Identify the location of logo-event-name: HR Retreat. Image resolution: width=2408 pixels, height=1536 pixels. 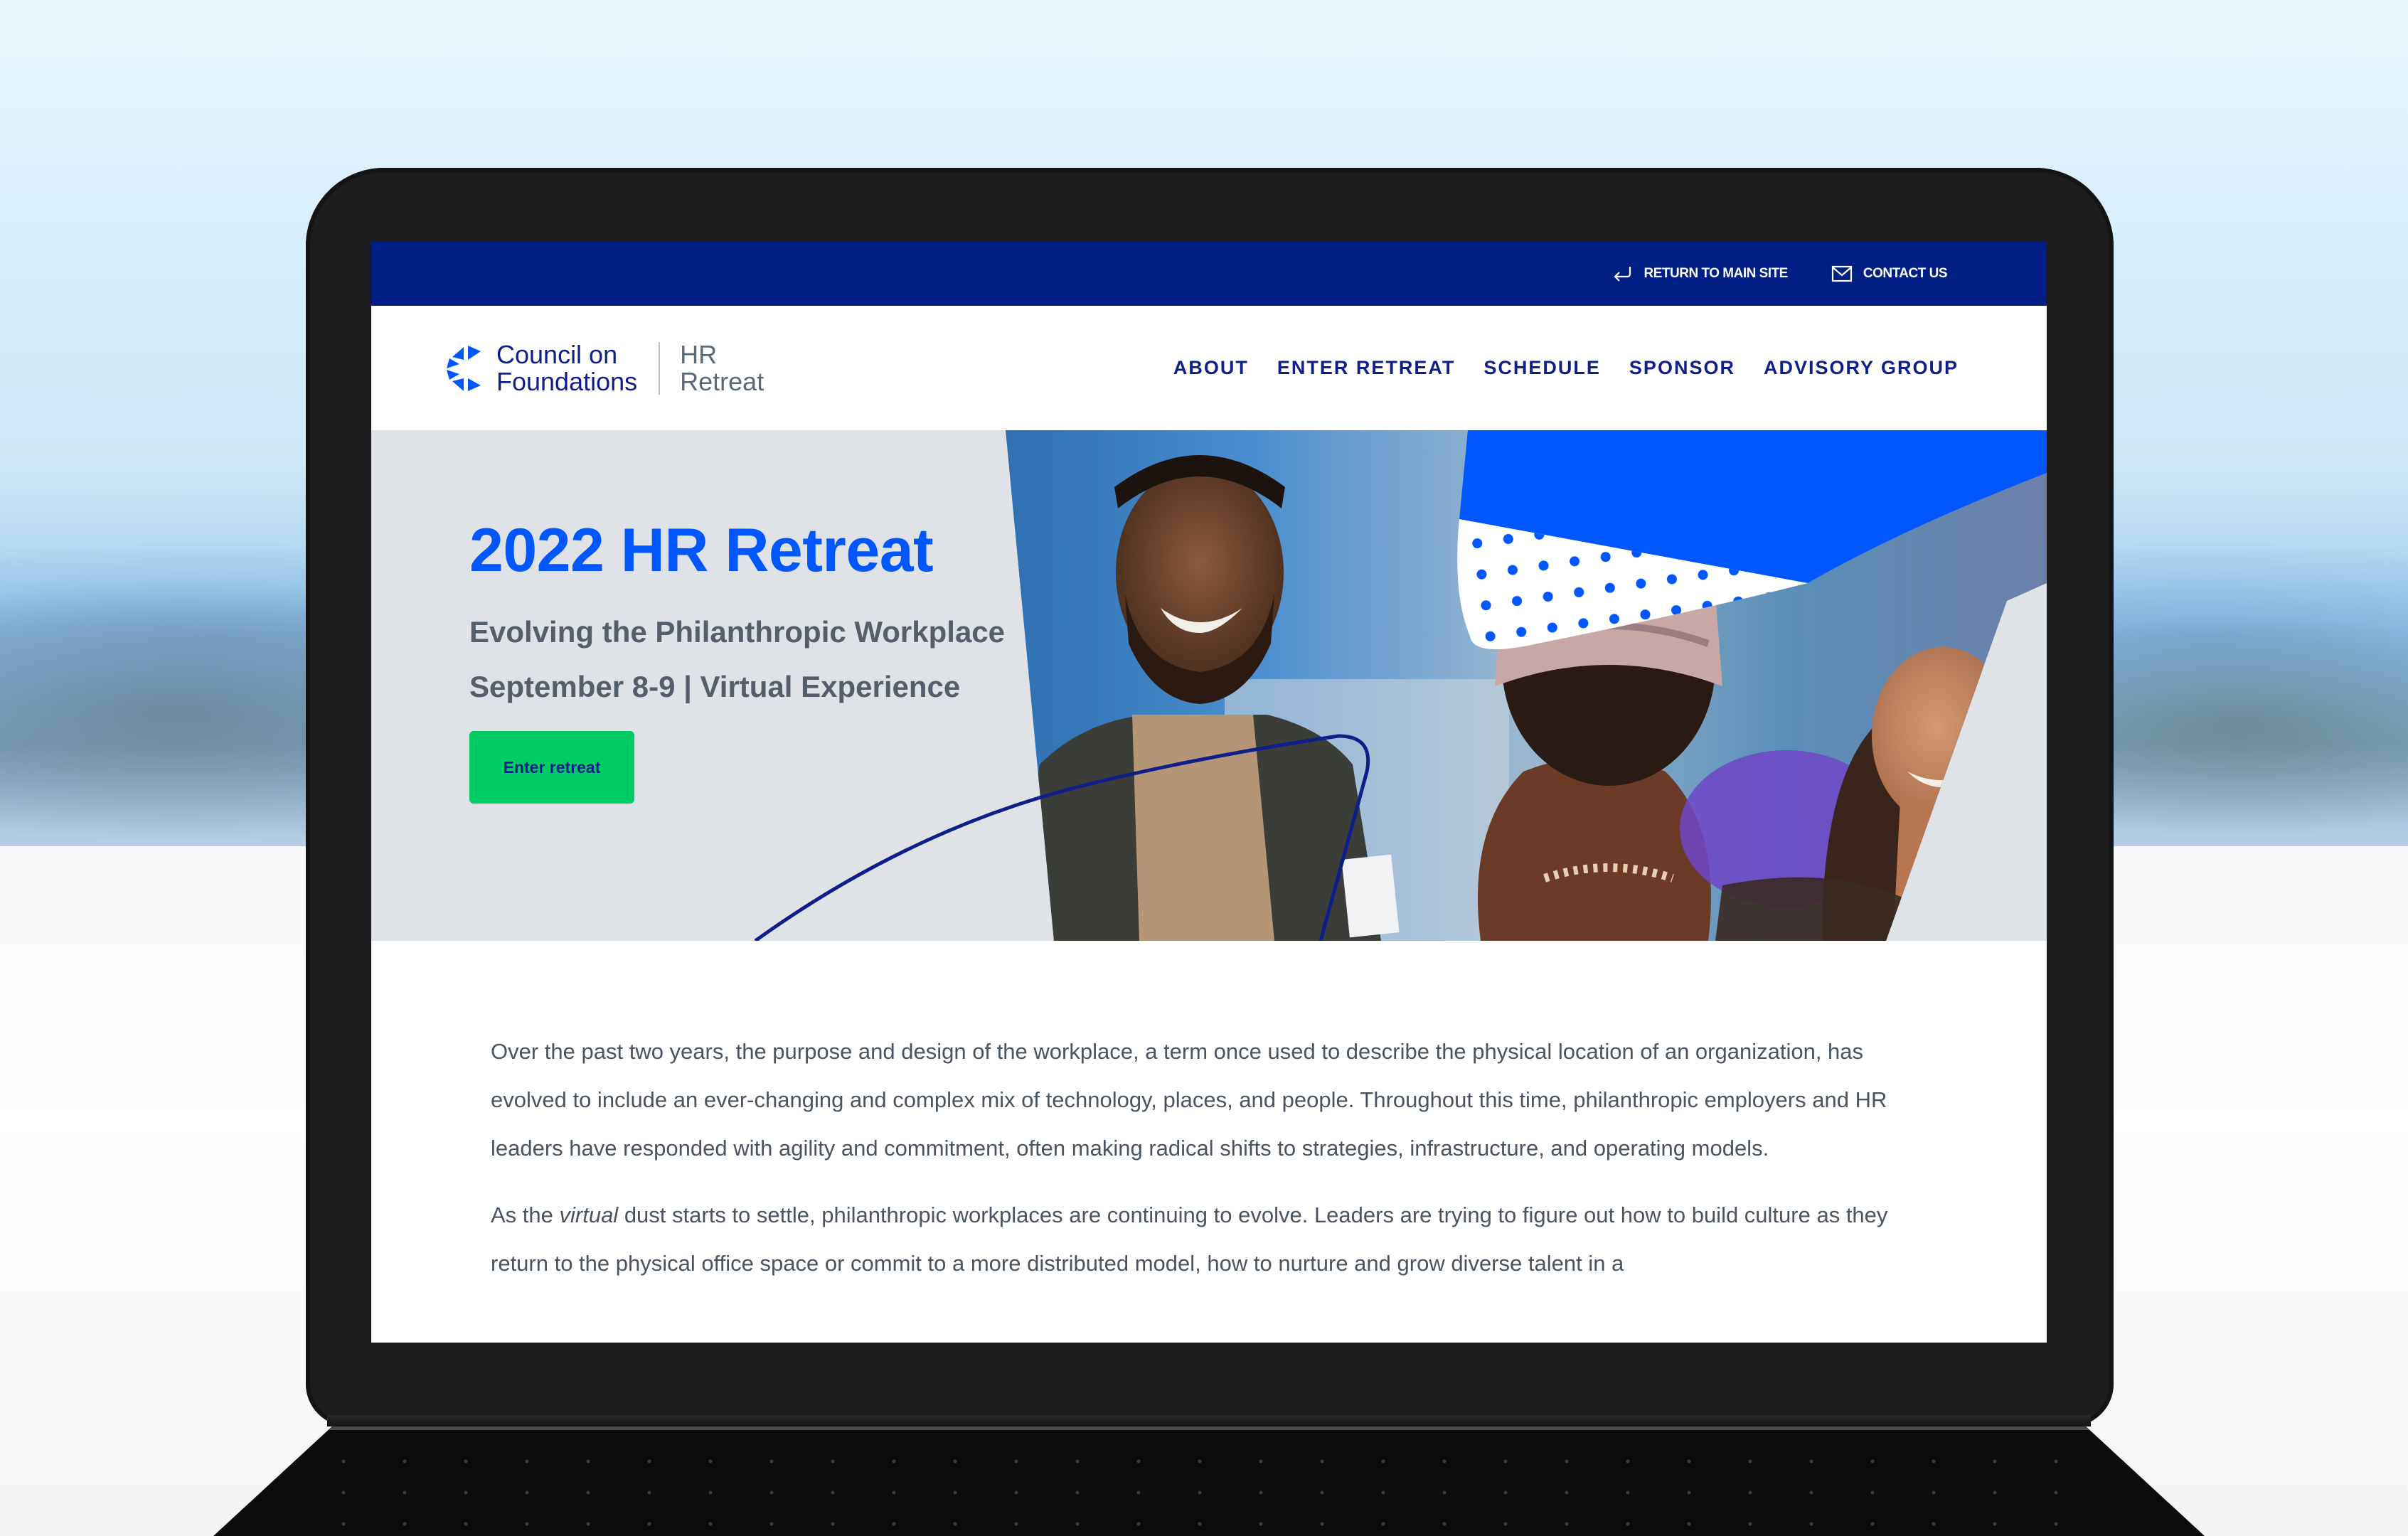
(722, 368).